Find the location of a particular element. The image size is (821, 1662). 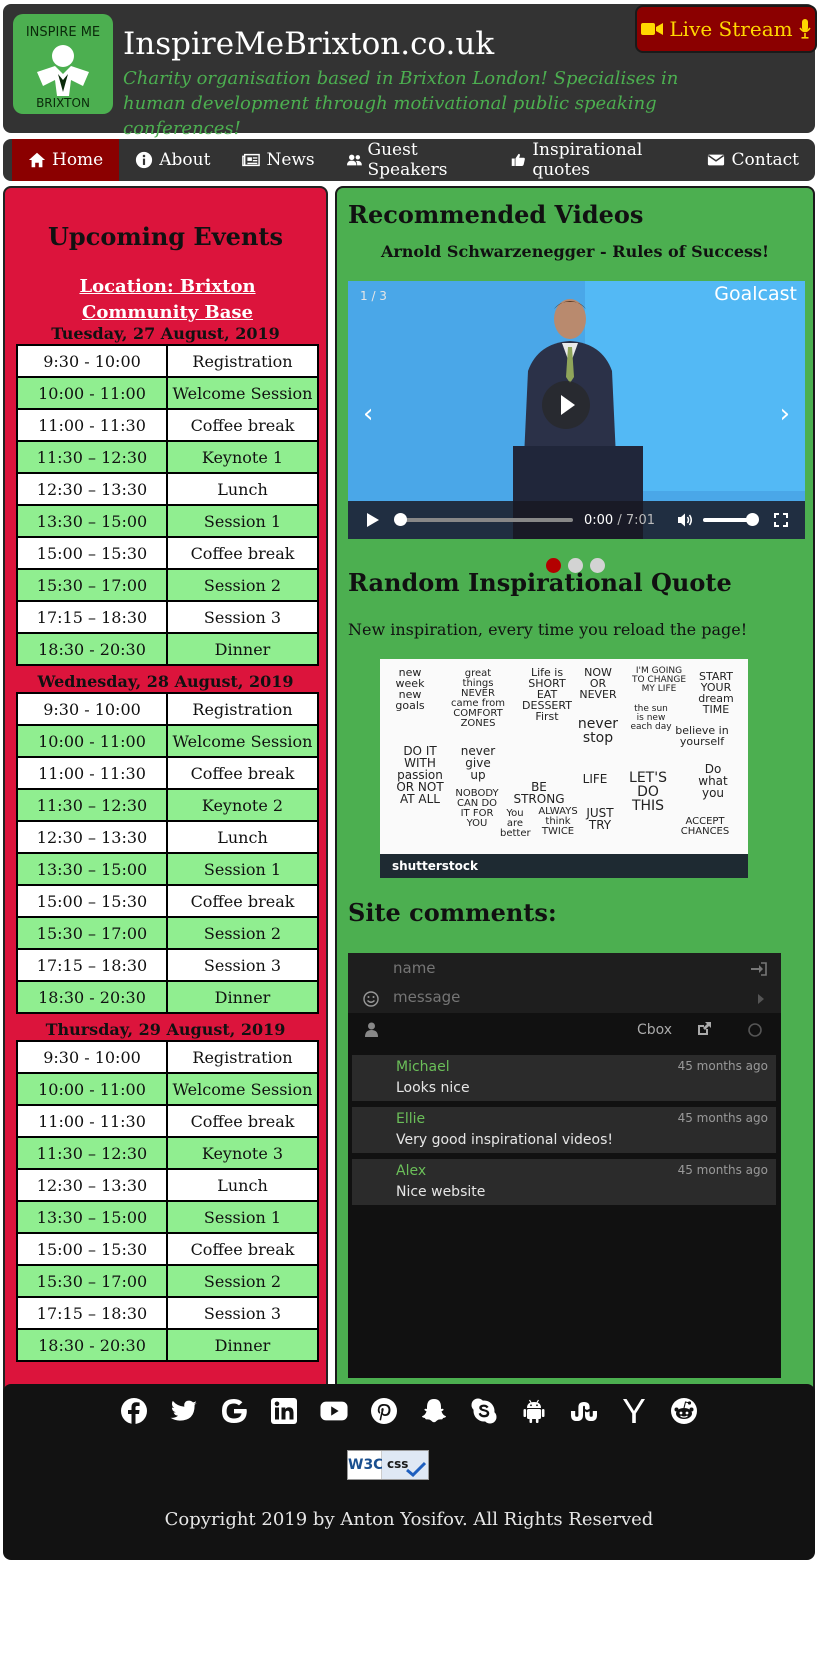

youtube-link is located at coordinates (334, 1411).